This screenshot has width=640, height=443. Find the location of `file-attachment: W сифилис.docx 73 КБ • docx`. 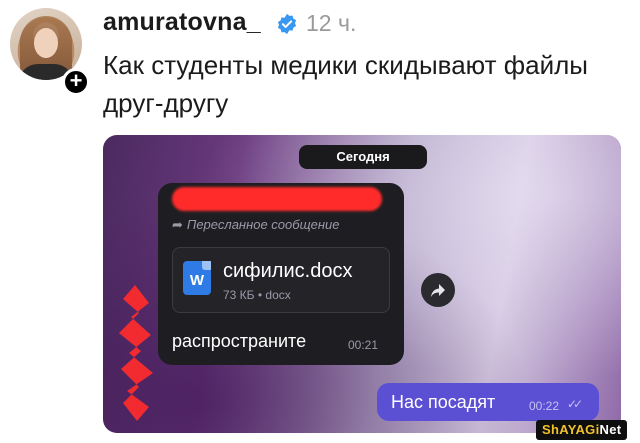

file-attachment: W сифилис.docx 73 КБ • docx is located at coordinates (281, 280).